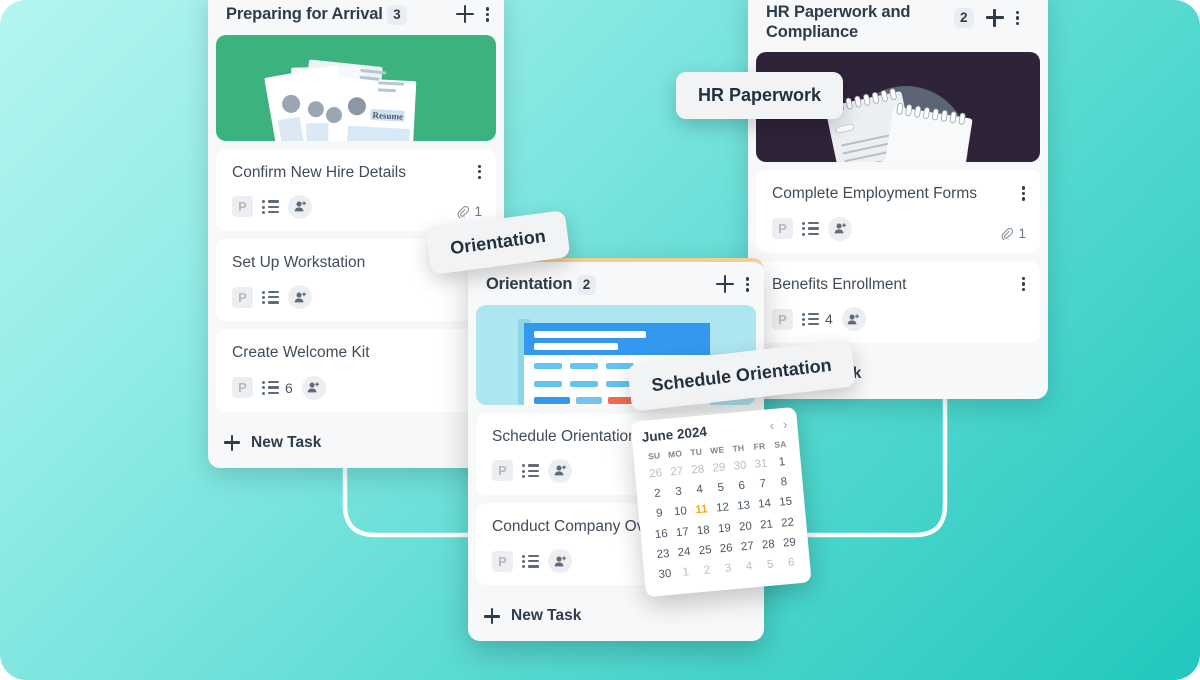 The width and height of the screenshot is (1200, 680). I want to click on column-title: Preparing for Arrival 3, so click(337, 14).